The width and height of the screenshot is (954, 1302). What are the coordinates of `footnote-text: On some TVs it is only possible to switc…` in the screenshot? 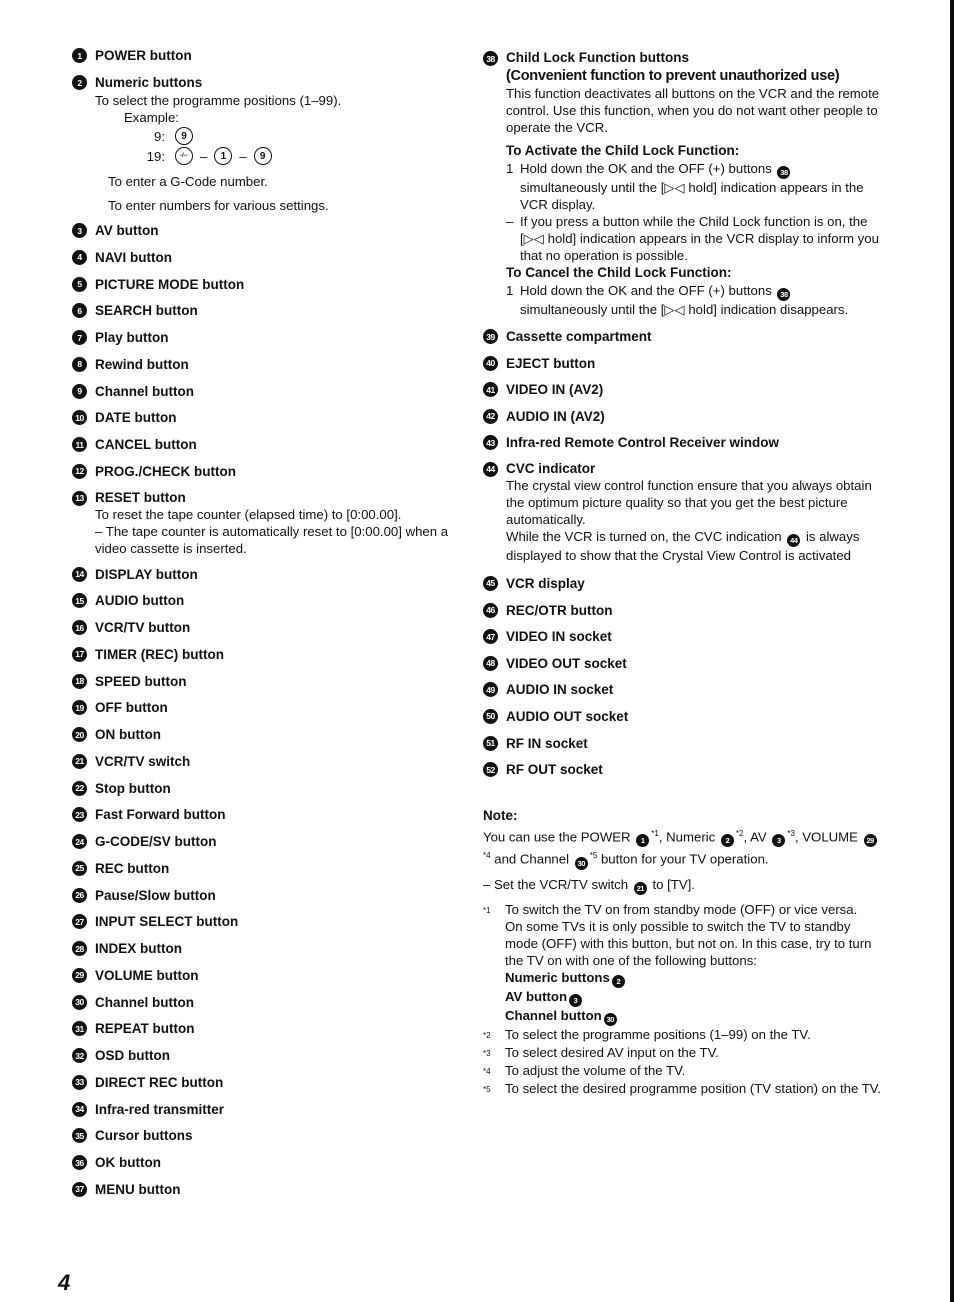 It's located at (688, 943).